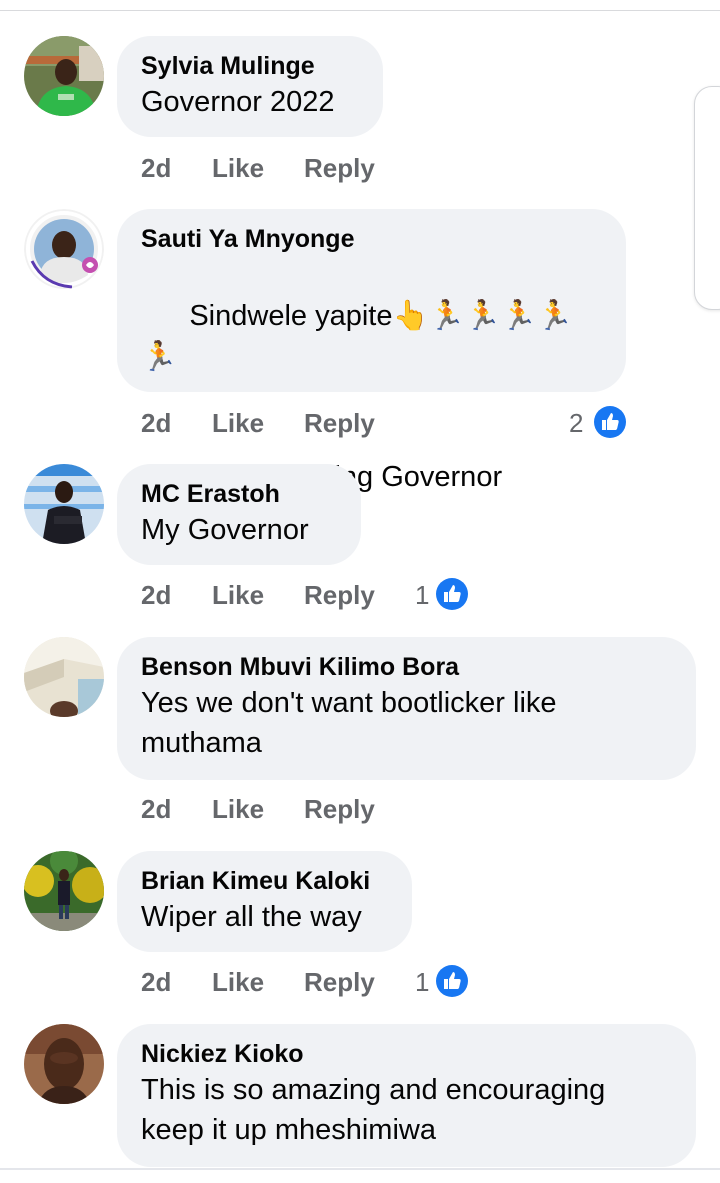  What do you see at coordinates (576, 423) in the screenshot?
I see `reaction-count: 2` at bounding box center [576, 423].